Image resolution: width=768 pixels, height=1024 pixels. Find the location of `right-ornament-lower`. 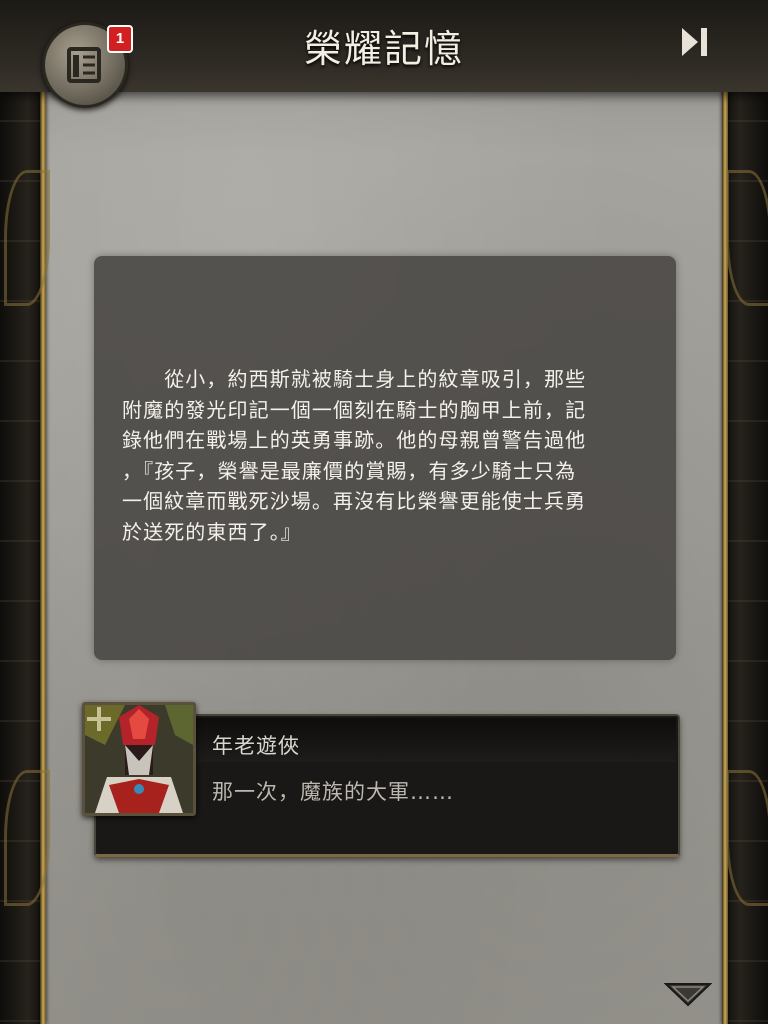

right-ornament-lower is located at coordinates (747, 838).